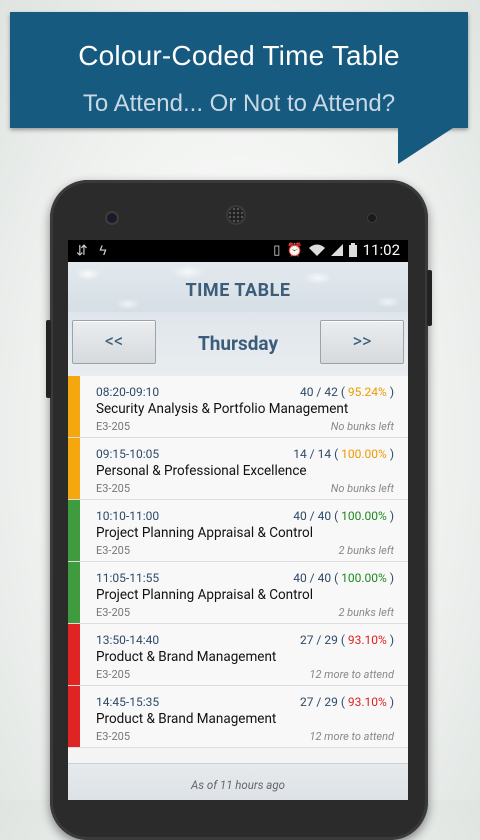  I want to click on speech-bubble-tail, so click(427, 145).